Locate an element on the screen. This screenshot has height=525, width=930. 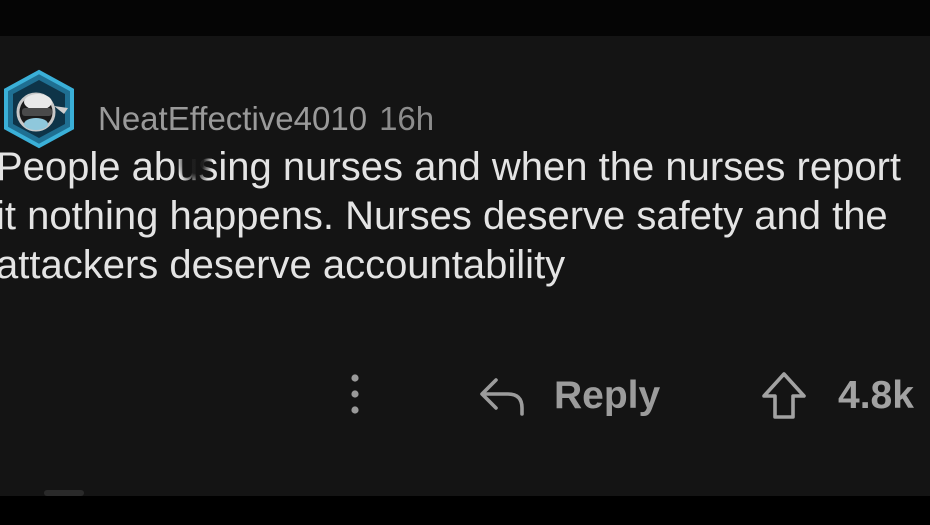
reply-label: Reply is located at coordinates (607, 395).